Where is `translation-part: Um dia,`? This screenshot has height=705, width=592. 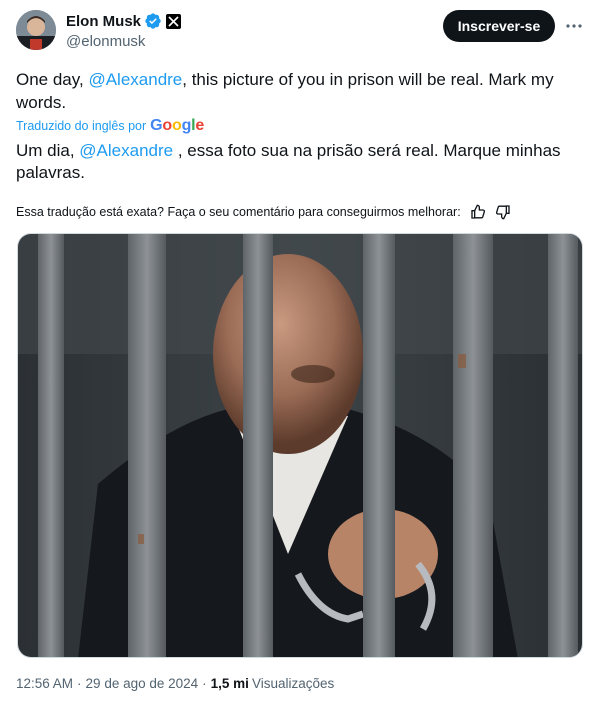
translation-part: Um dia, is located at coordinates (48, 150).